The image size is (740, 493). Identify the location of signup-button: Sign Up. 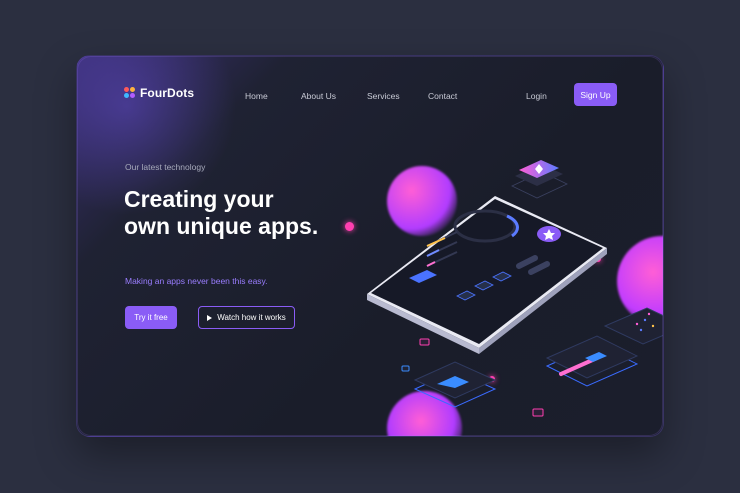
(595, 94).